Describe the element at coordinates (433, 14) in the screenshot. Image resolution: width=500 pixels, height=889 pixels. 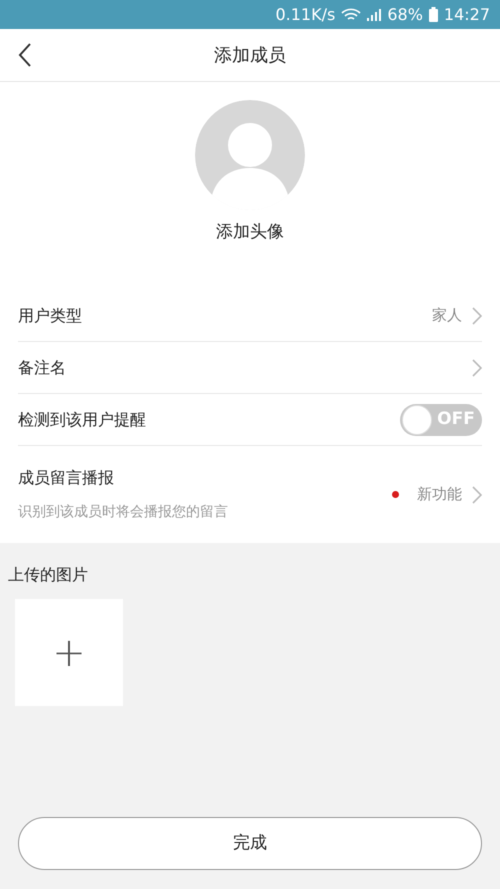
I see `battery-icon` at that location.